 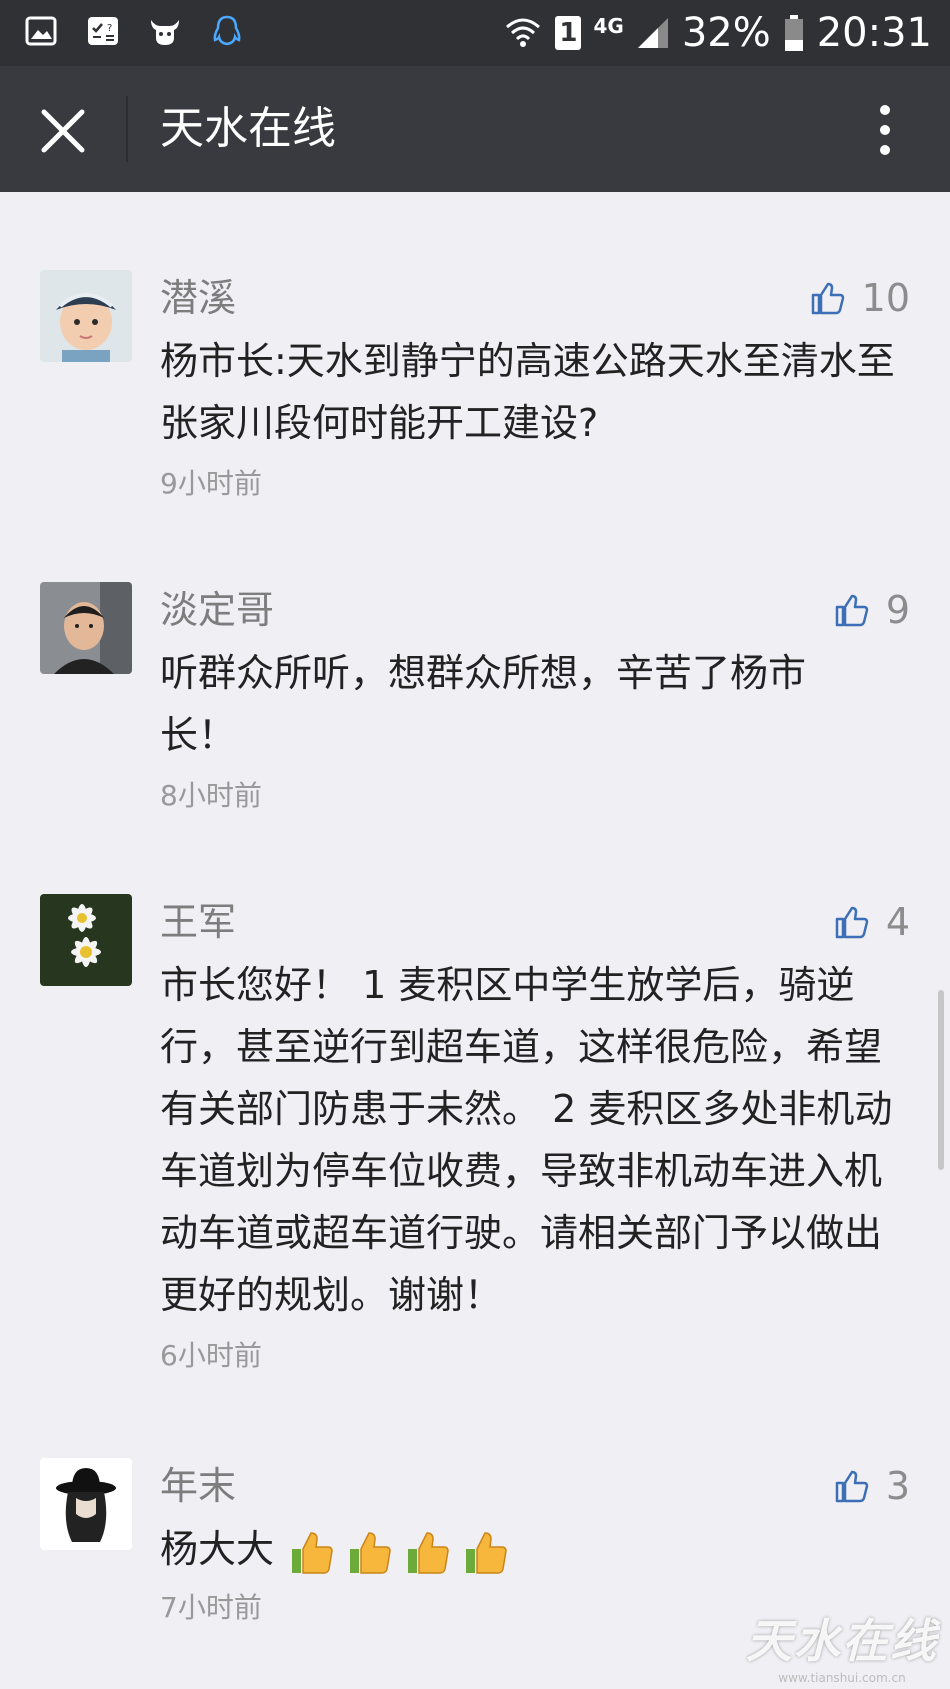 I want to click on cow-app-icon, so click(x=165, y=32).